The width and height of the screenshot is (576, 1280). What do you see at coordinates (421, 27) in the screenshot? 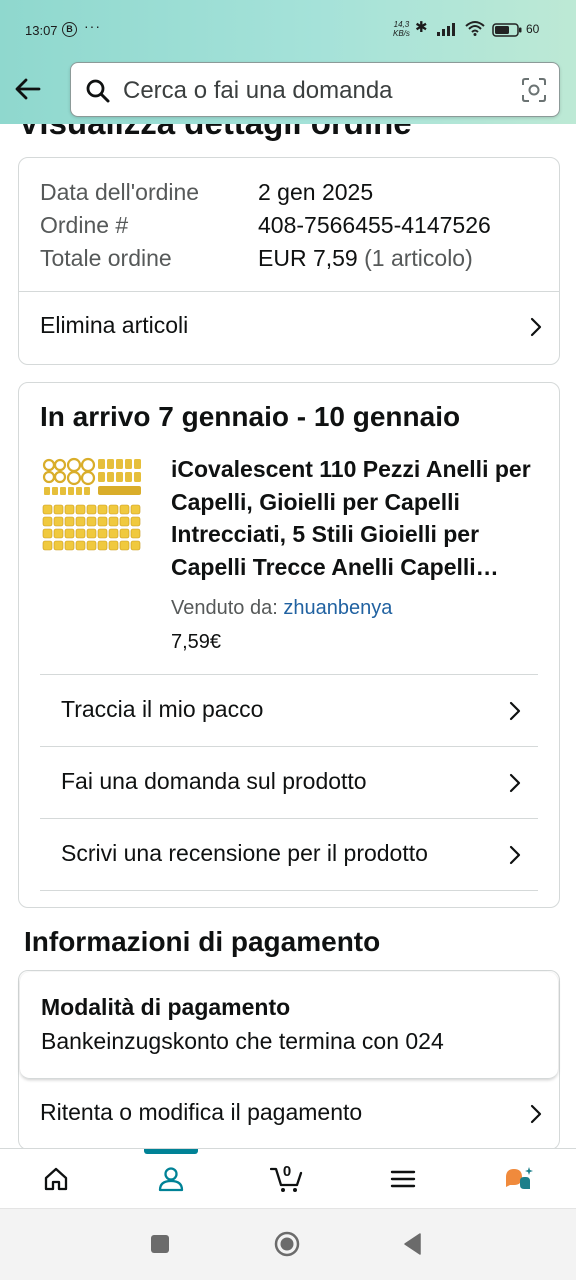
I see `bluetooth-icon: ✱` at bounding box center [421, 27].